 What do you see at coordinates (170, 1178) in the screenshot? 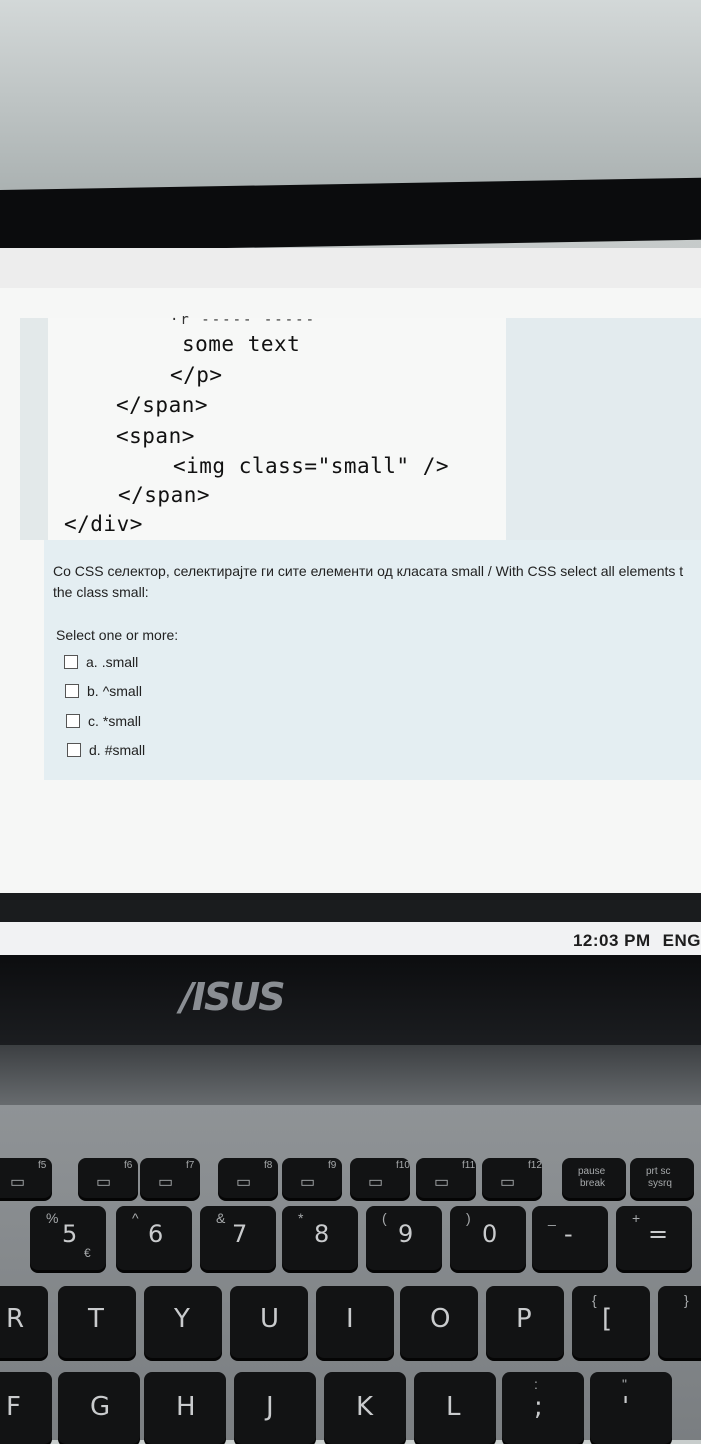
I see `function-key: f7 ▭` at bounding box center [170, 1178].